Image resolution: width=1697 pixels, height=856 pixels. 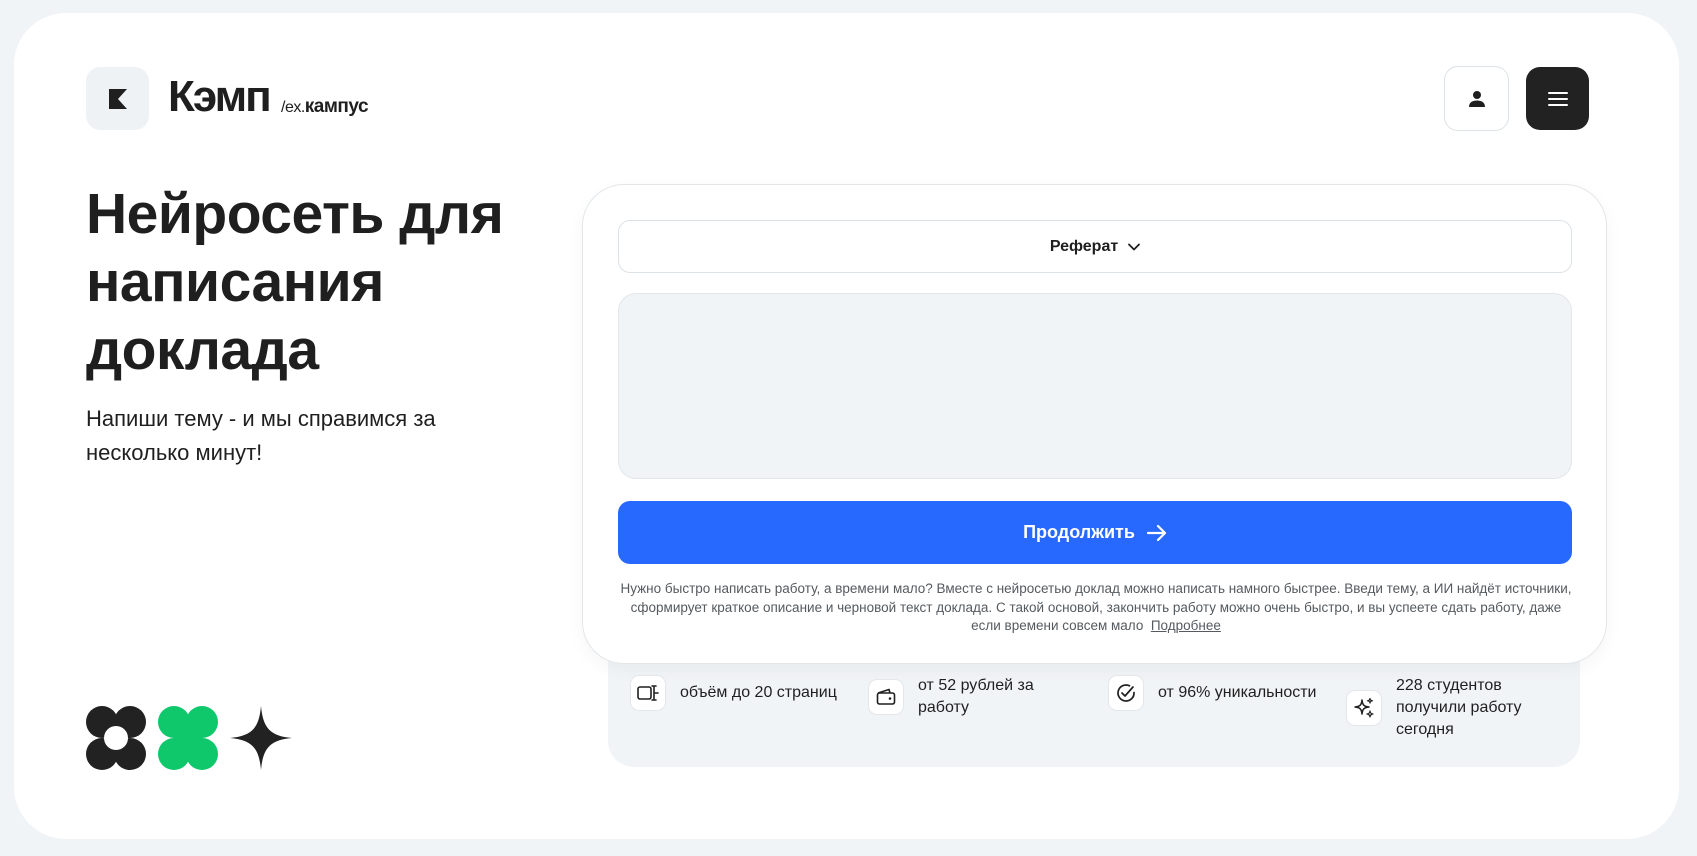 I want to click on stat-text: от 96% уникальности, so click(x=1237, y=692).